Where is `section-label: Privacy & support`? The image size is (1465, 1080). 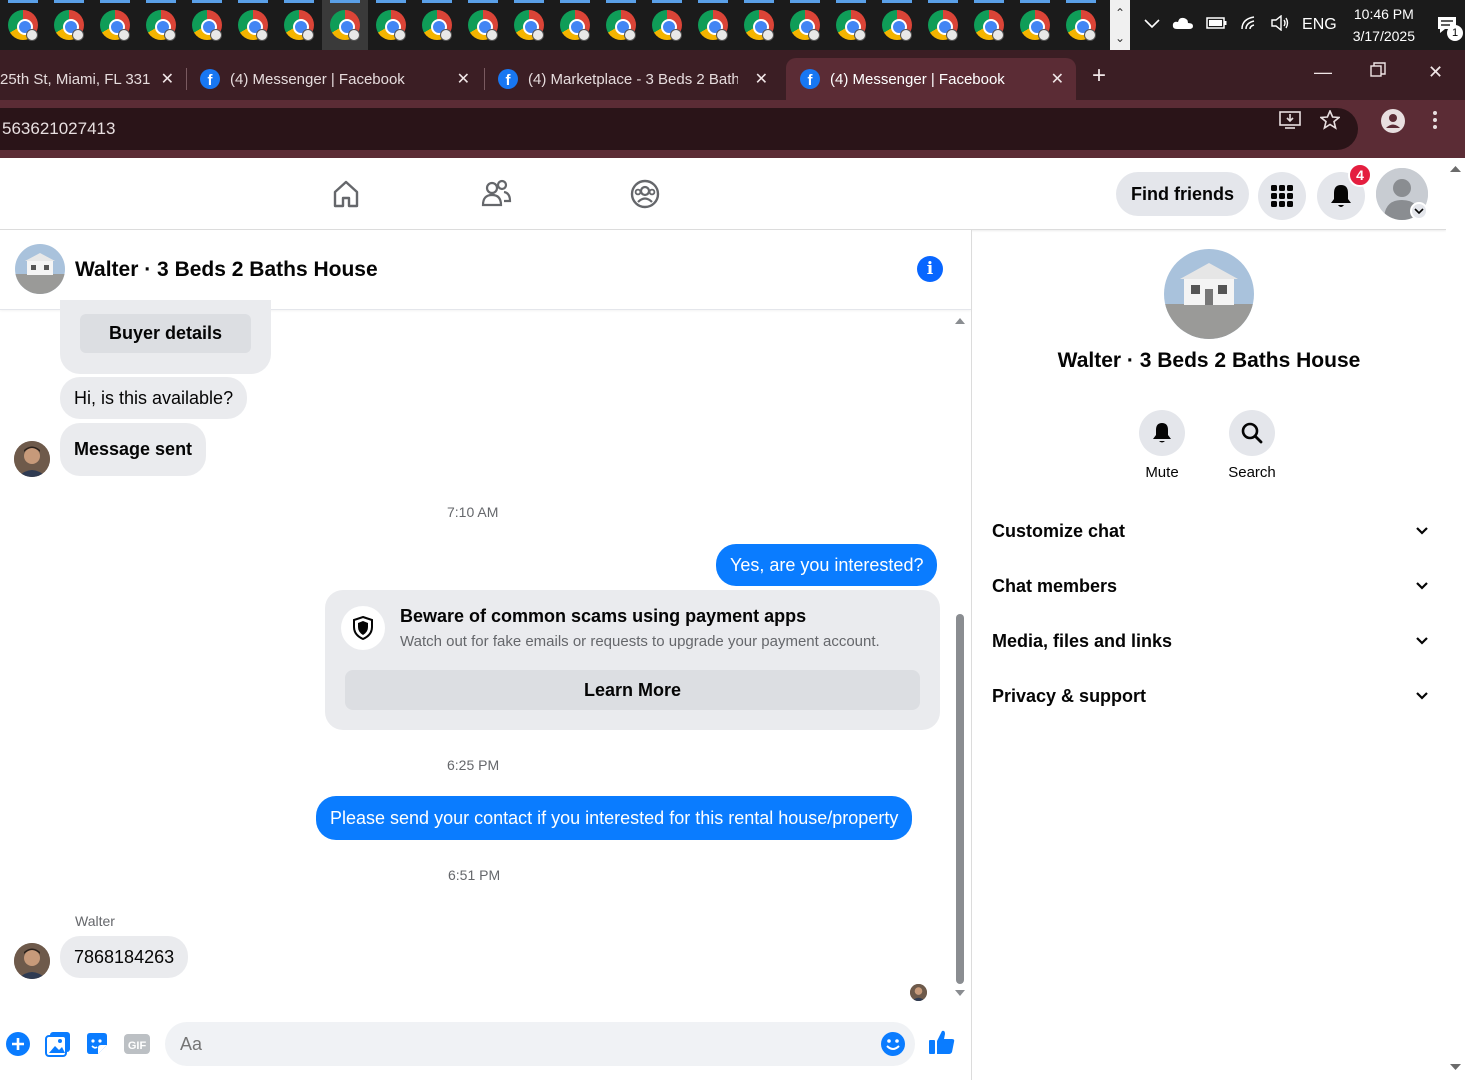
section-label: Privacy & support is located at coordinates (1069, 695).